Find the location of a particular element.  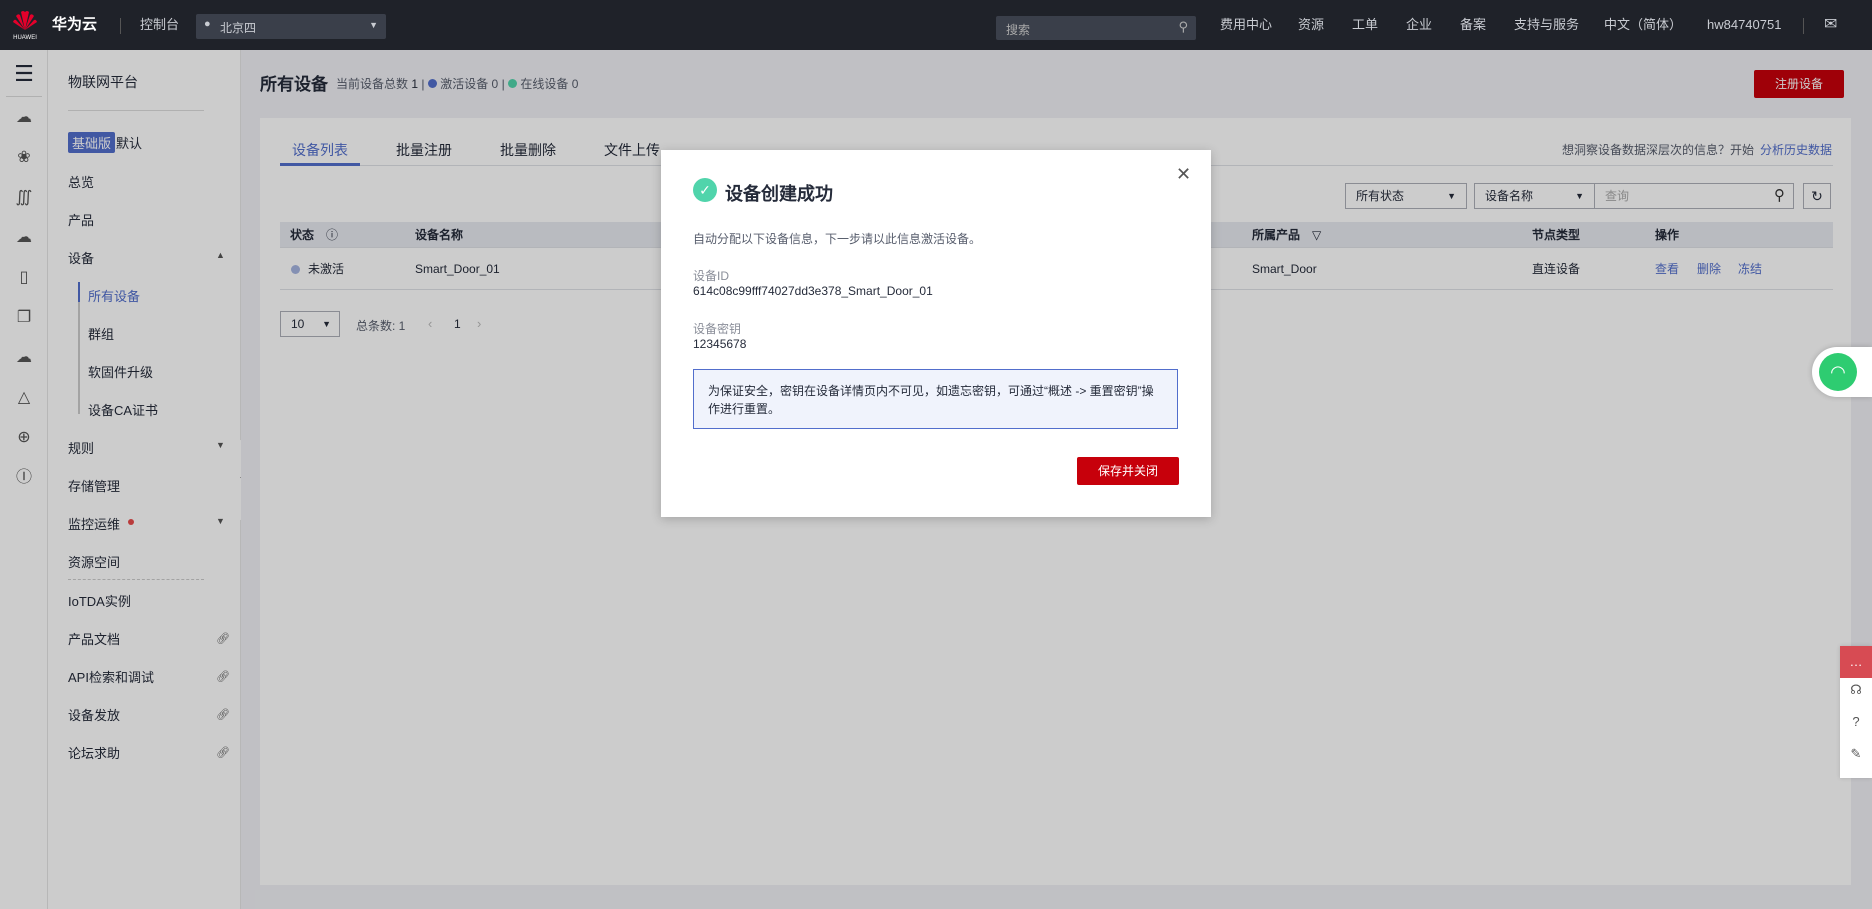

dialog-title: 设备创建成功 is located at coordinates (779, 194).